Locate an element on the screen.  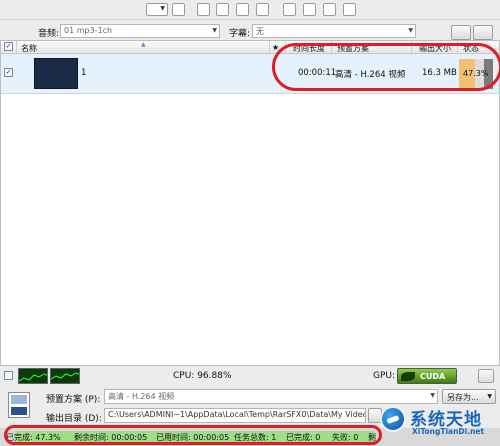
monitor-bar: CPU: 96.88% GPU: CUDA is located at coordinates (250, 376).